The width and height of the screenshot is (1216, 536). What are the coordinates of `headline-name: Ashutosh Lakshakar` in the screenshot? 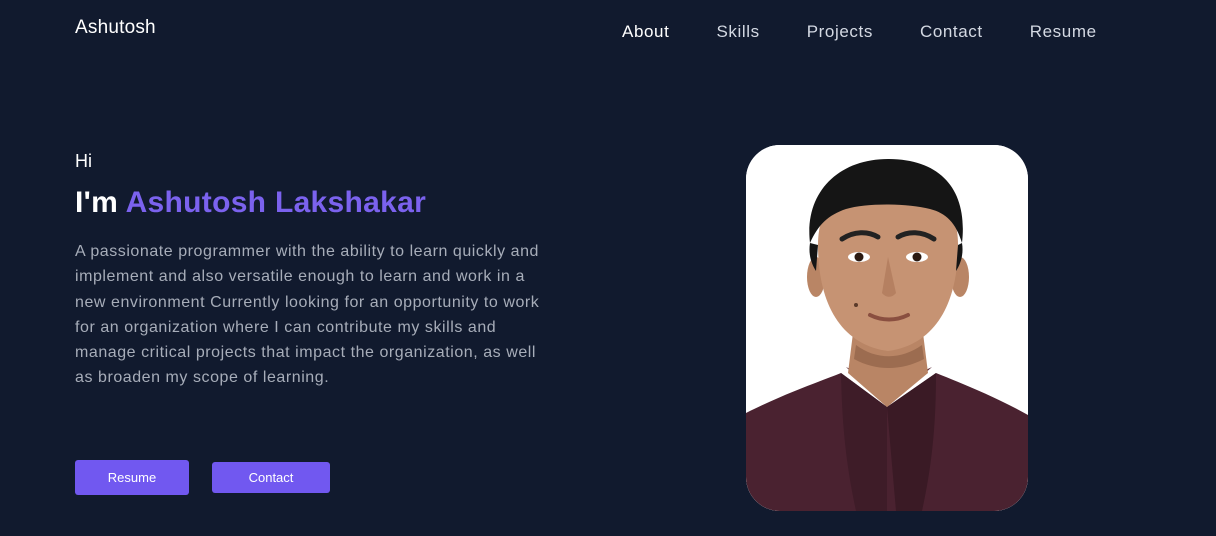 It's located at (276, 202).